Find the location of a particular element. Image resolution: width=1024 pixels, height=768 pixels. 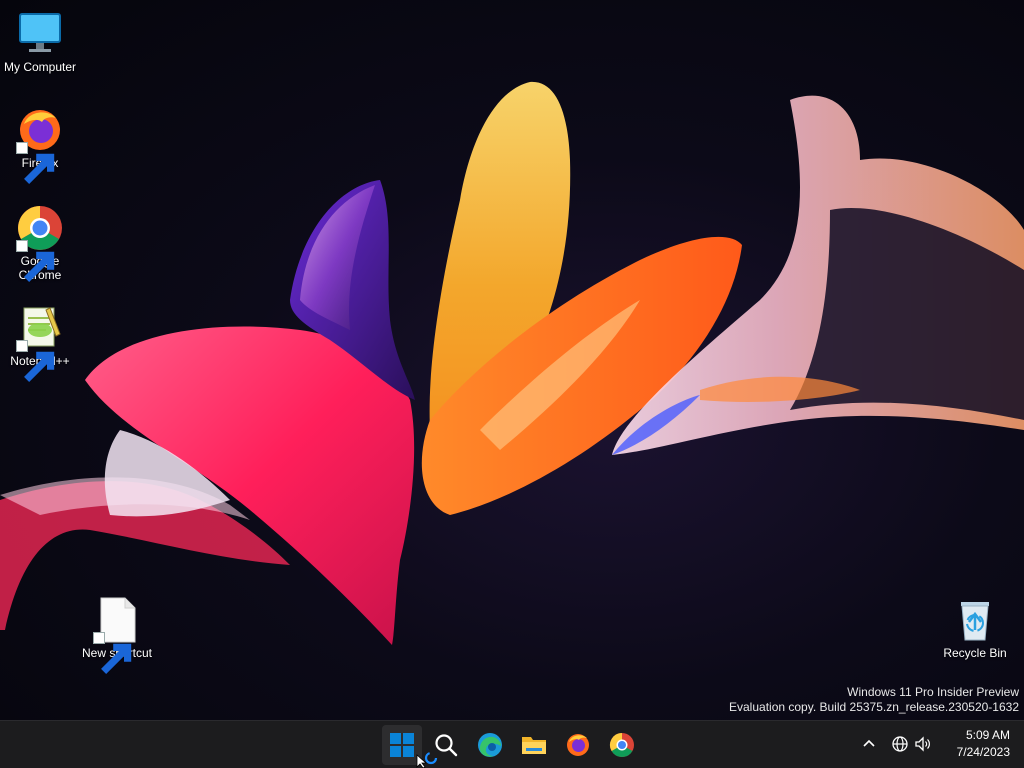

taskbar-firefox-button is located at coordinates (578, 745).